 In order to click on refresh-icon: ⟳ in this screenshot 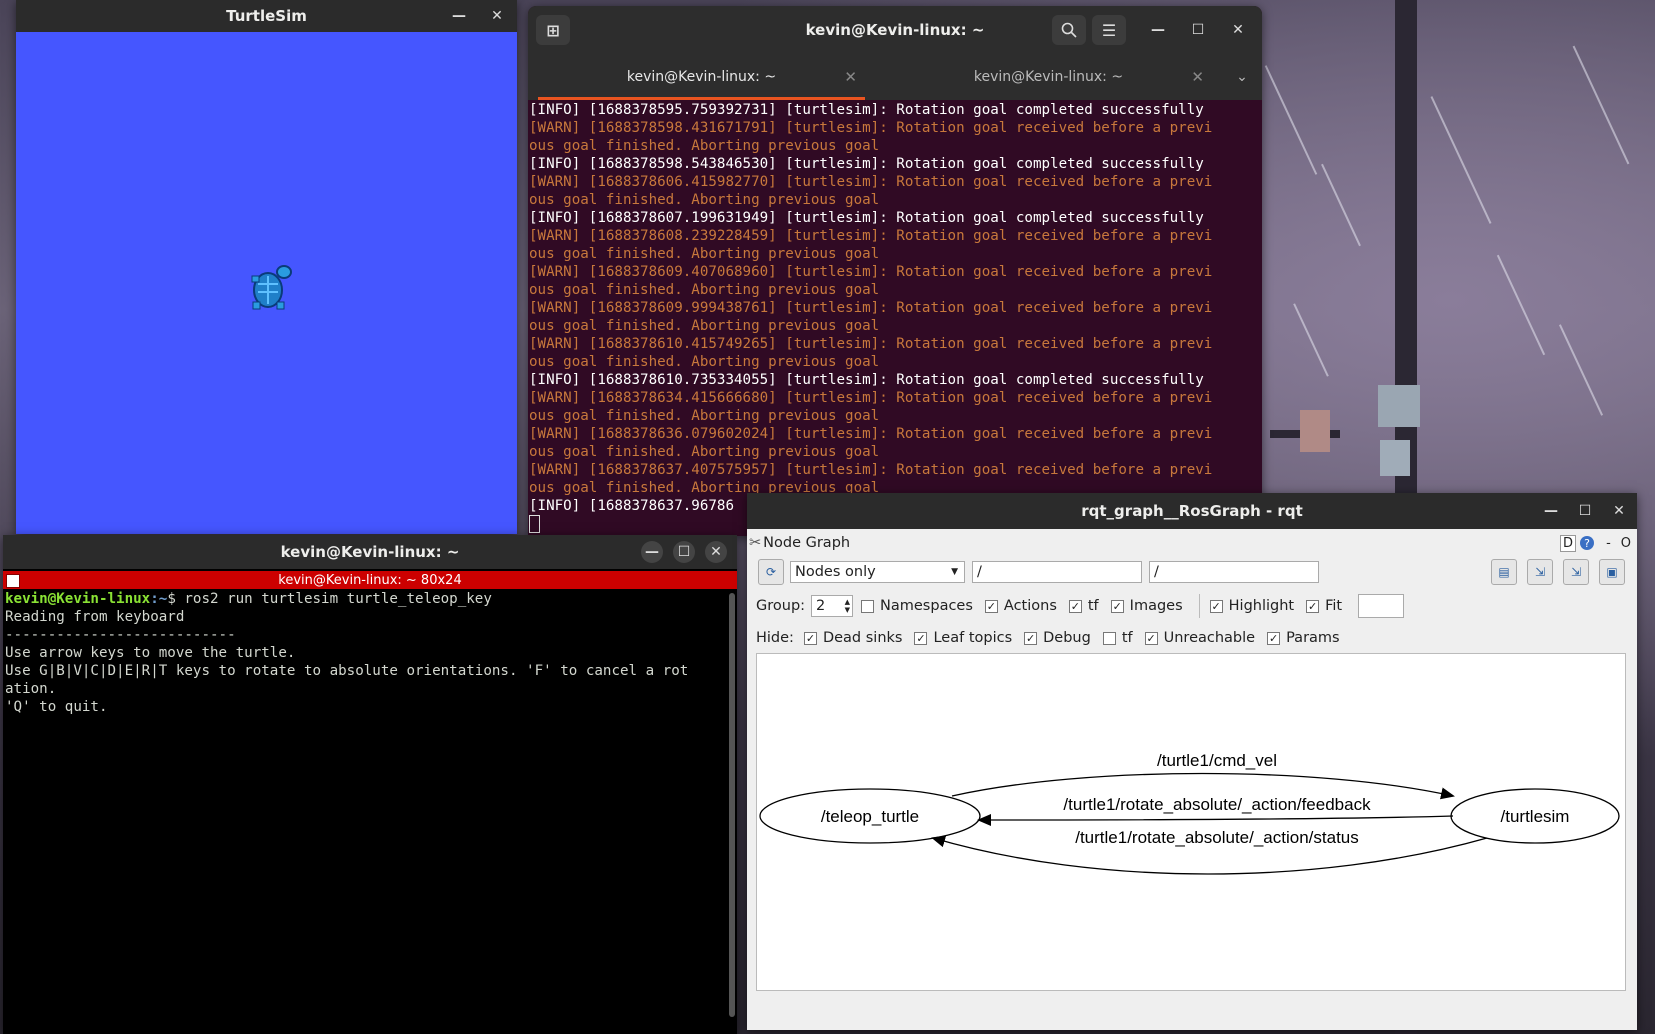, I will do `click(771, 572)`.